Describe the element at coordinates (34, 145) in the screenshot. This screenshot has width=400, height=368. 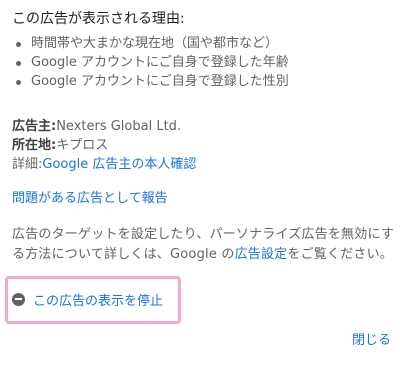
I see `location-label: 所在地:` at that location.